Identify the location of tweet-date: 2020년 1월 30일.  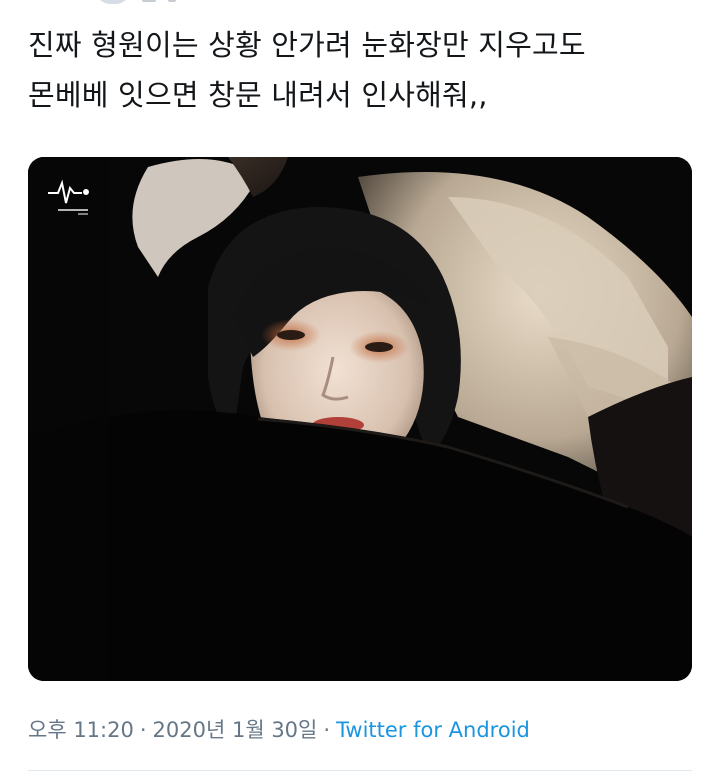
(235, 730).